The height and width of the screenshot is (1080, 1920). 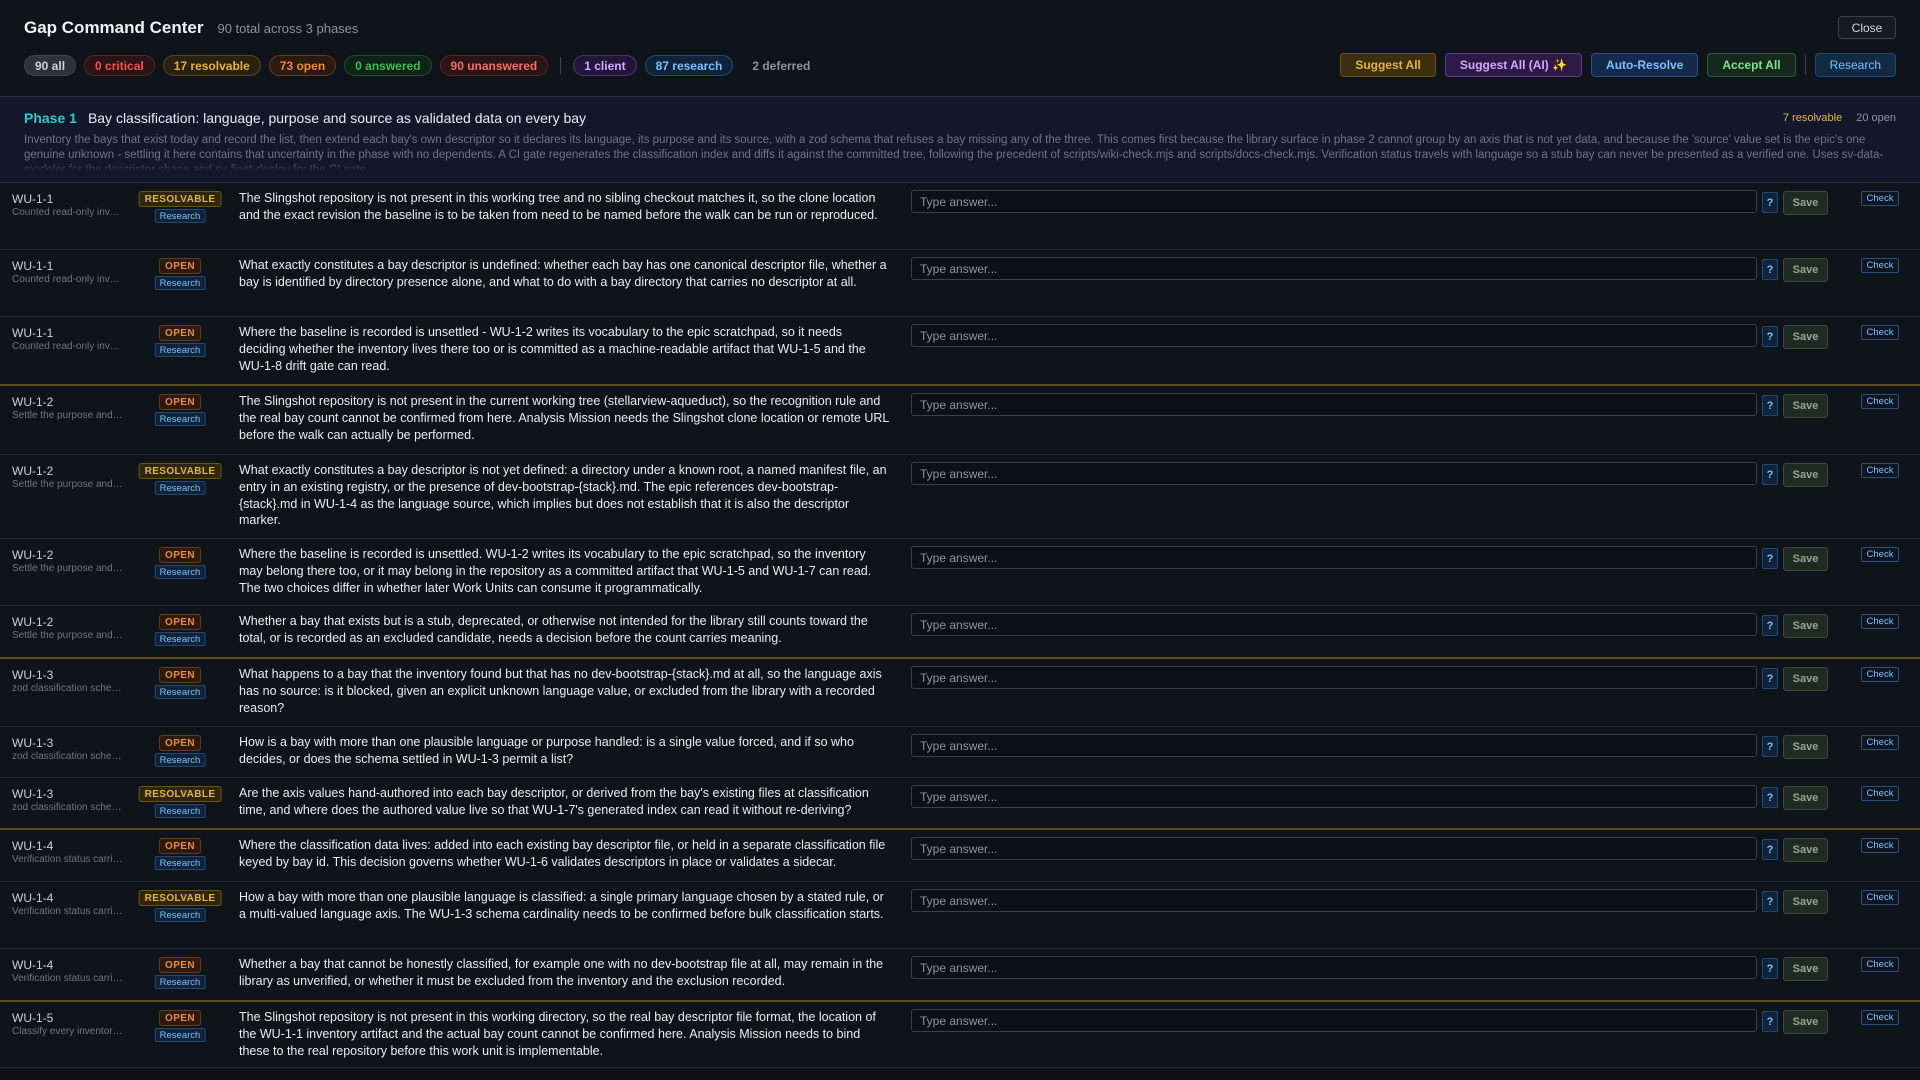 I want to click on pill-divider, so click(x=561, y=65).